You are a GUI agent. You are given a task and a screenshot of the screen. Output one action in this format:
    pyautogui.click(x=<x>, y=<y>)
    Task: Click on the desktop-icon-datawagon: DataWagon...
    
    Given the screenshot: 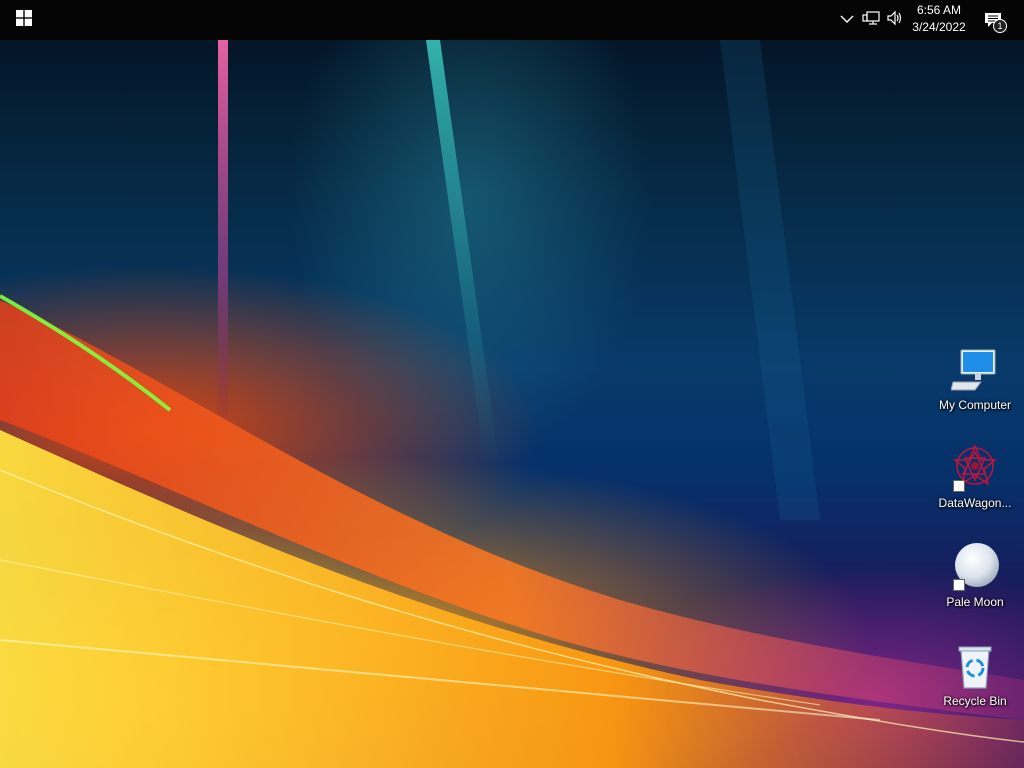 What is the action you would take?
    pyautogui.click(x=975, y=477)
    